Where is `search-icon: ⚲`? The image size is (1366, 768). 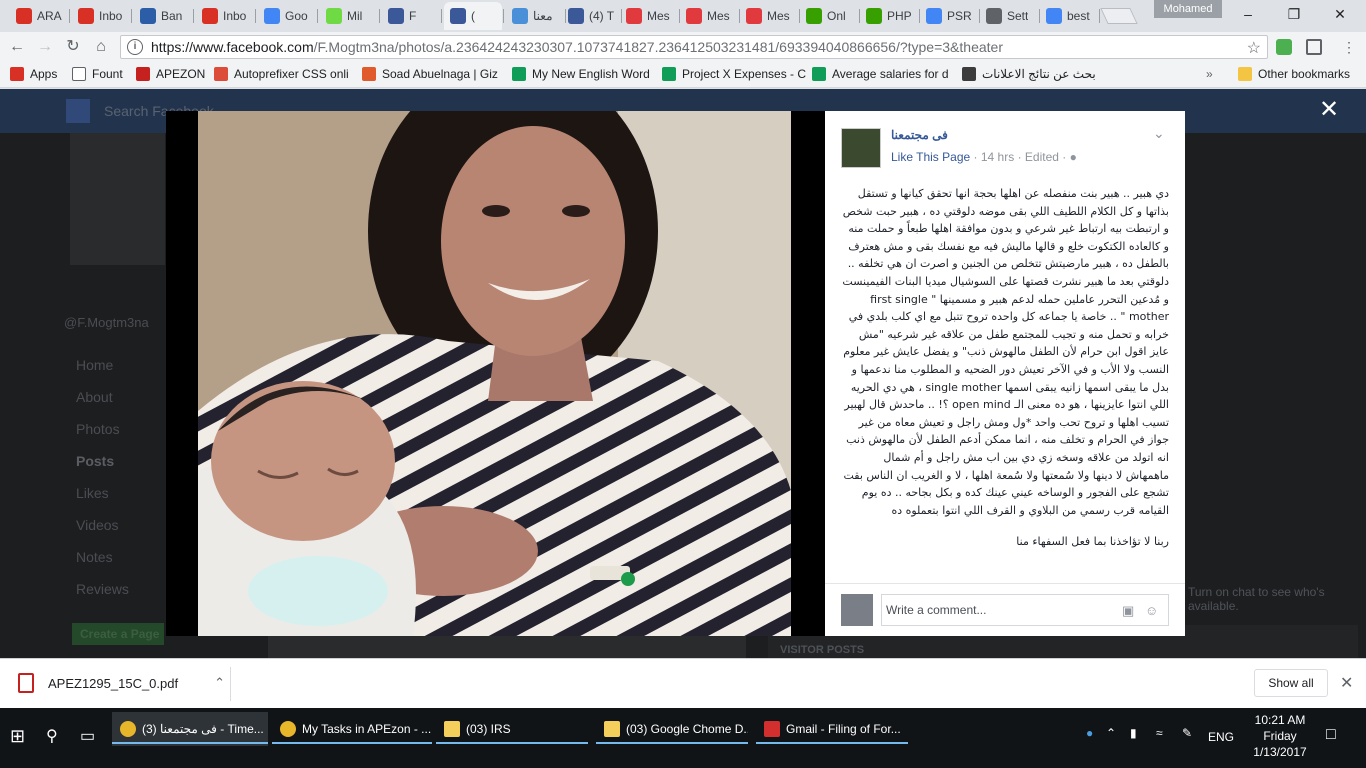 search-icon: ⚲ is located at coordinates (52, 736).